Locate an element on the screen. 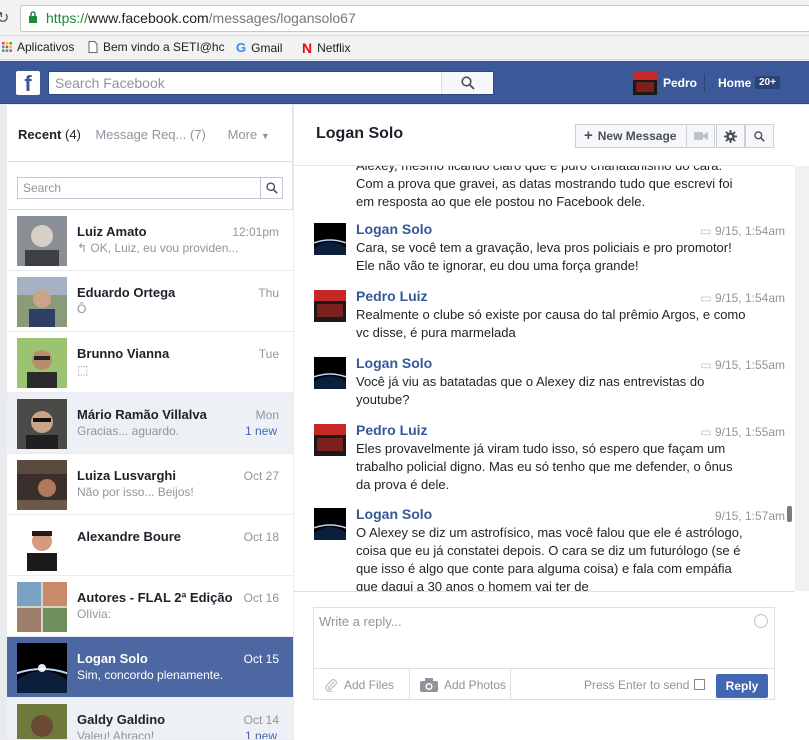 The height and width of the screenshot is (740, 809). message-time: ▭ 9/15, 1:55am is located at coordinates (742, 365).